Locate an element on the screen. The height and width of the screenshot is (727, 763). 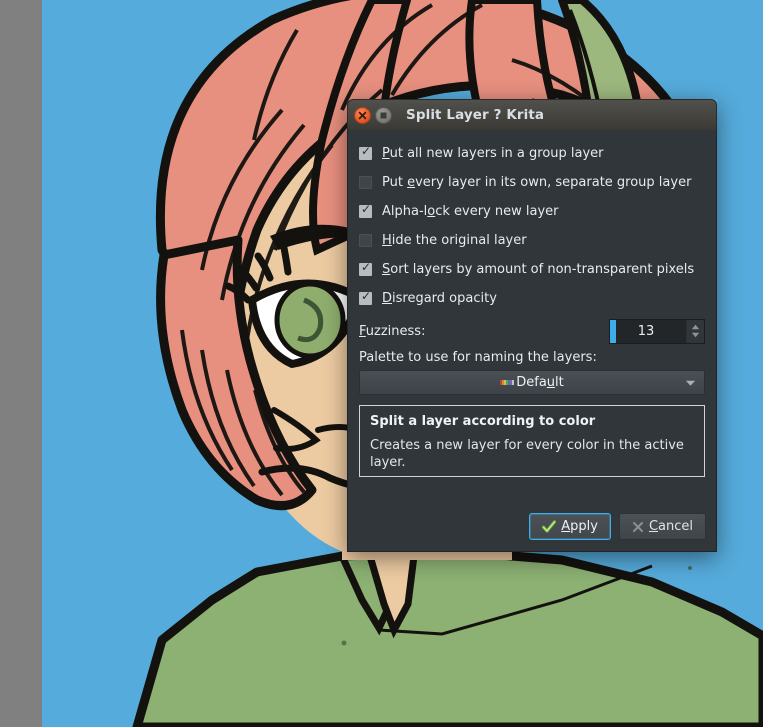
dialog-title: Split Layer ? Krita is located at coordinates (475, 115).